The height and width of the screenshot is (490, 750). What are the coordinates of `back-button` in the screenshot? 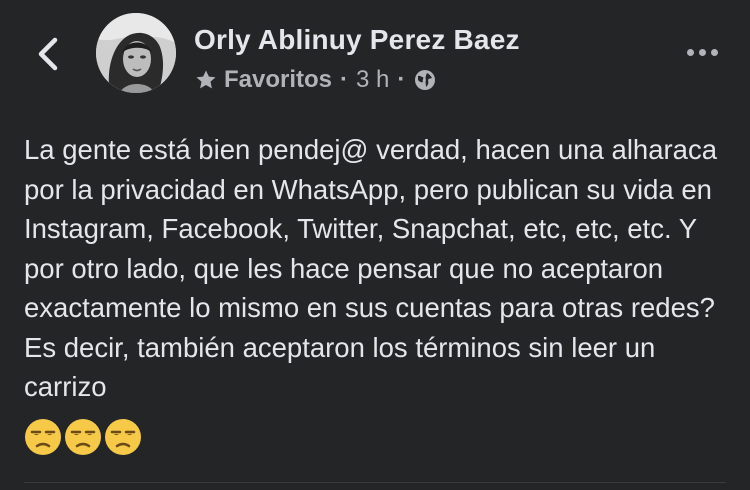 It's located at (48, 54).